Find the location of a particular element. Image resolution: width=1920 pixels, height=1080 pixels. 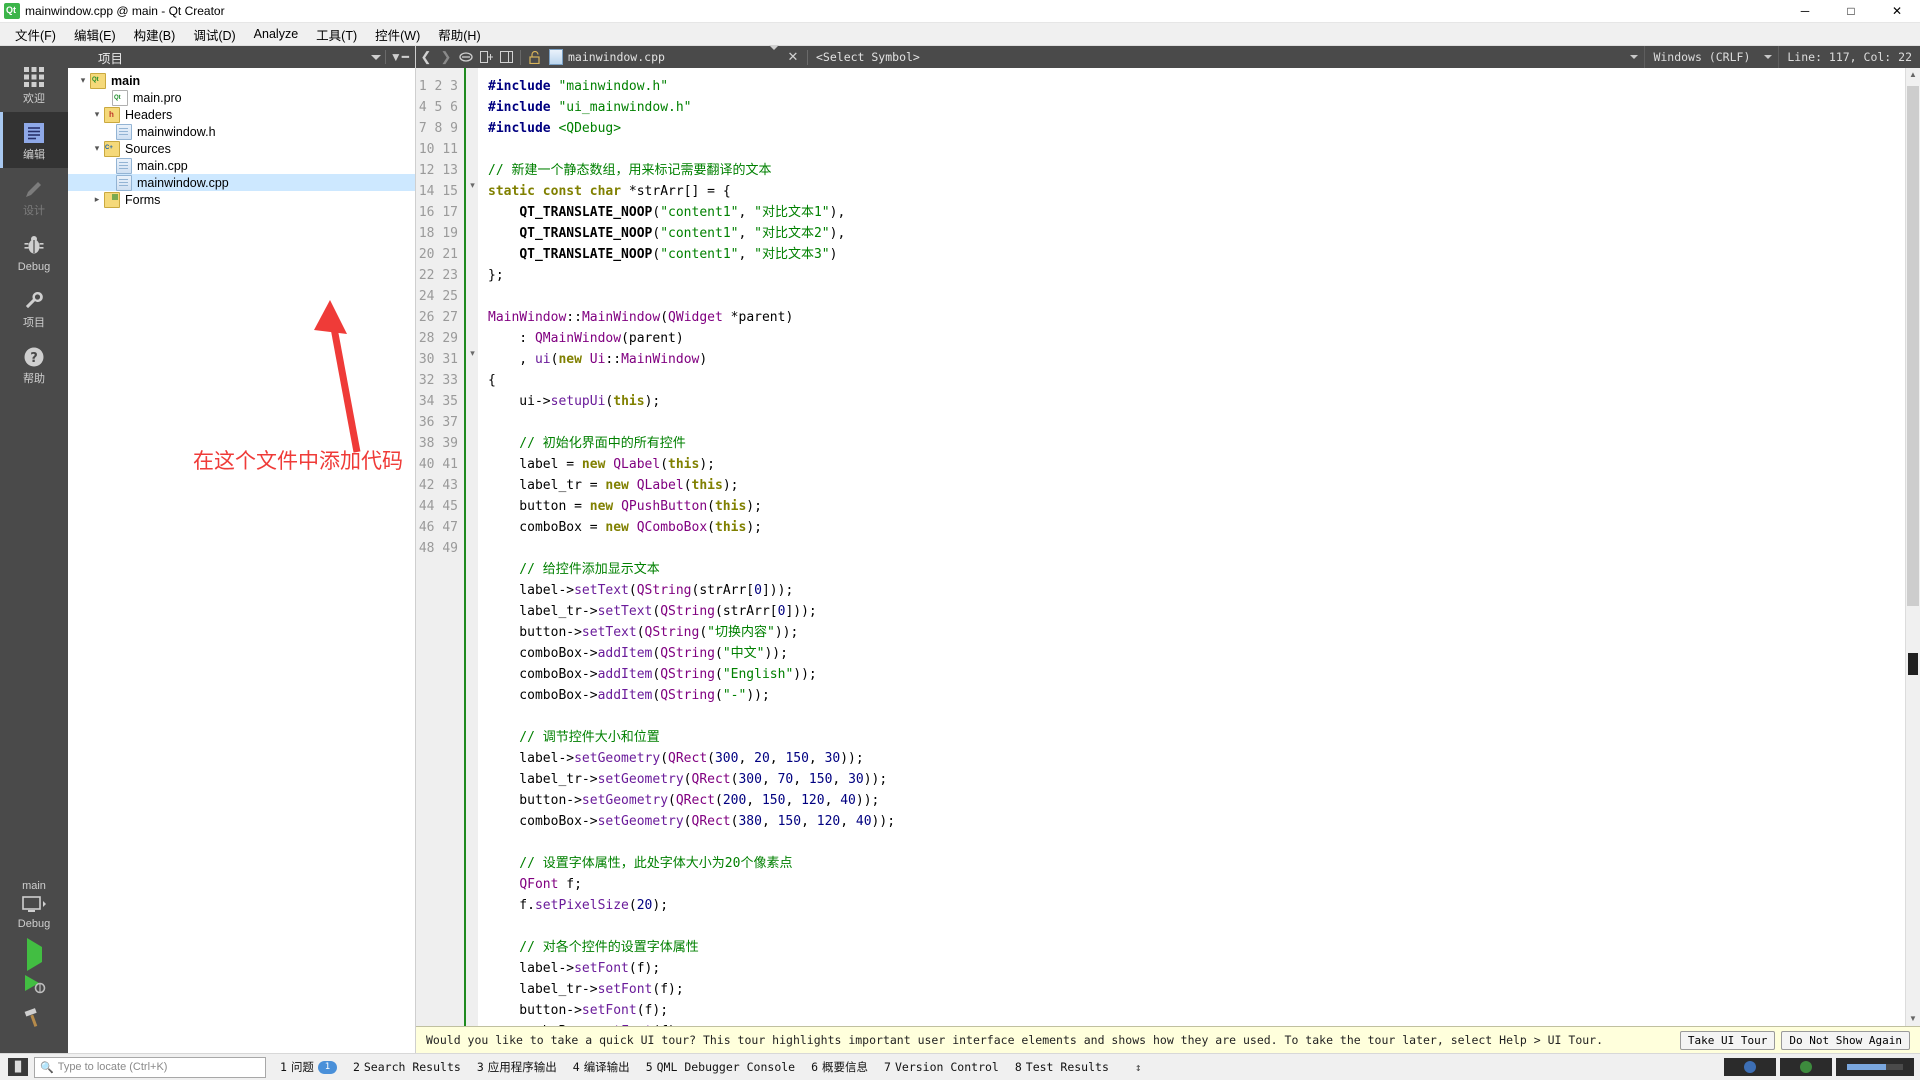

mode-design: 设计 is located at coordinates (34, 196).